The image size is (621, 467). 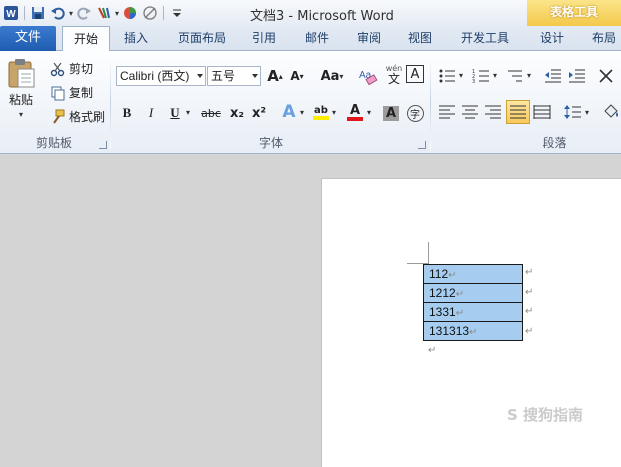 I want to click on format-painter-button: 格式刷, so click(x=77, y=116).